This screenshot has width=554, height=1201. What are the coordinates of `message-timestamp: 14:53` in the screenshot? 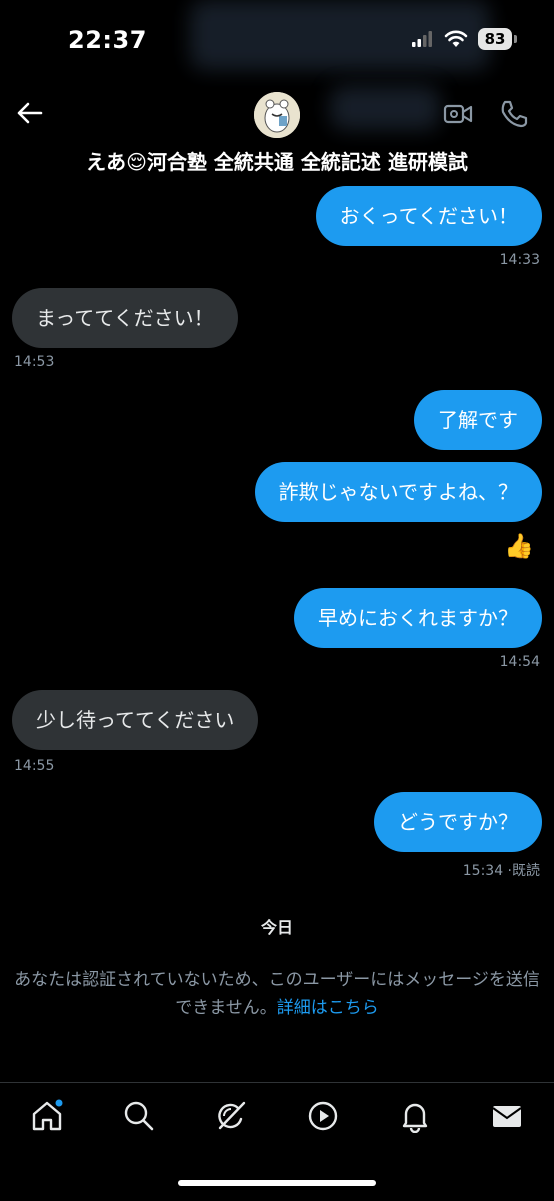 It's located at (34, 362).